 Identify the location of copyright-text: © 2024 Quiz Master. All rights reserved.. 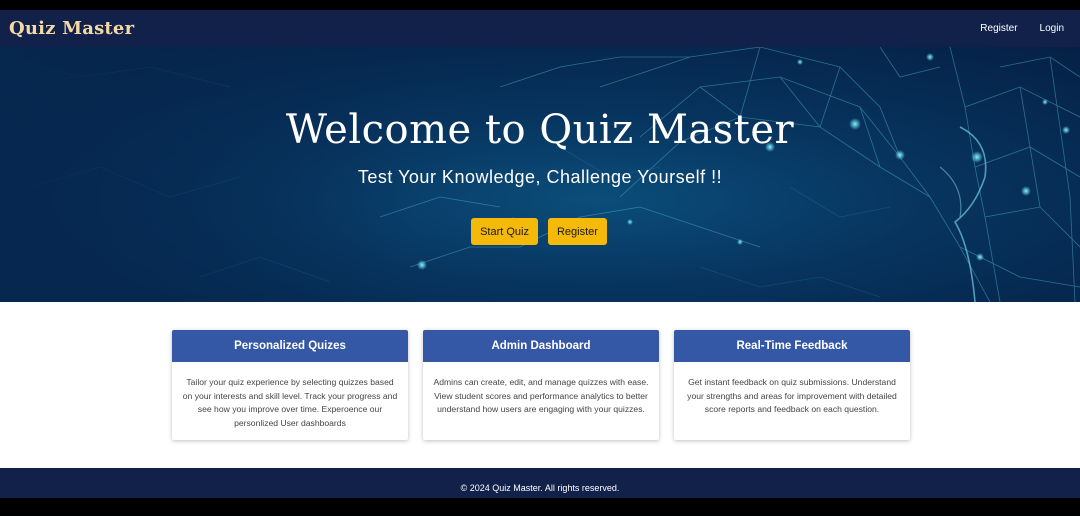
(540, 488).